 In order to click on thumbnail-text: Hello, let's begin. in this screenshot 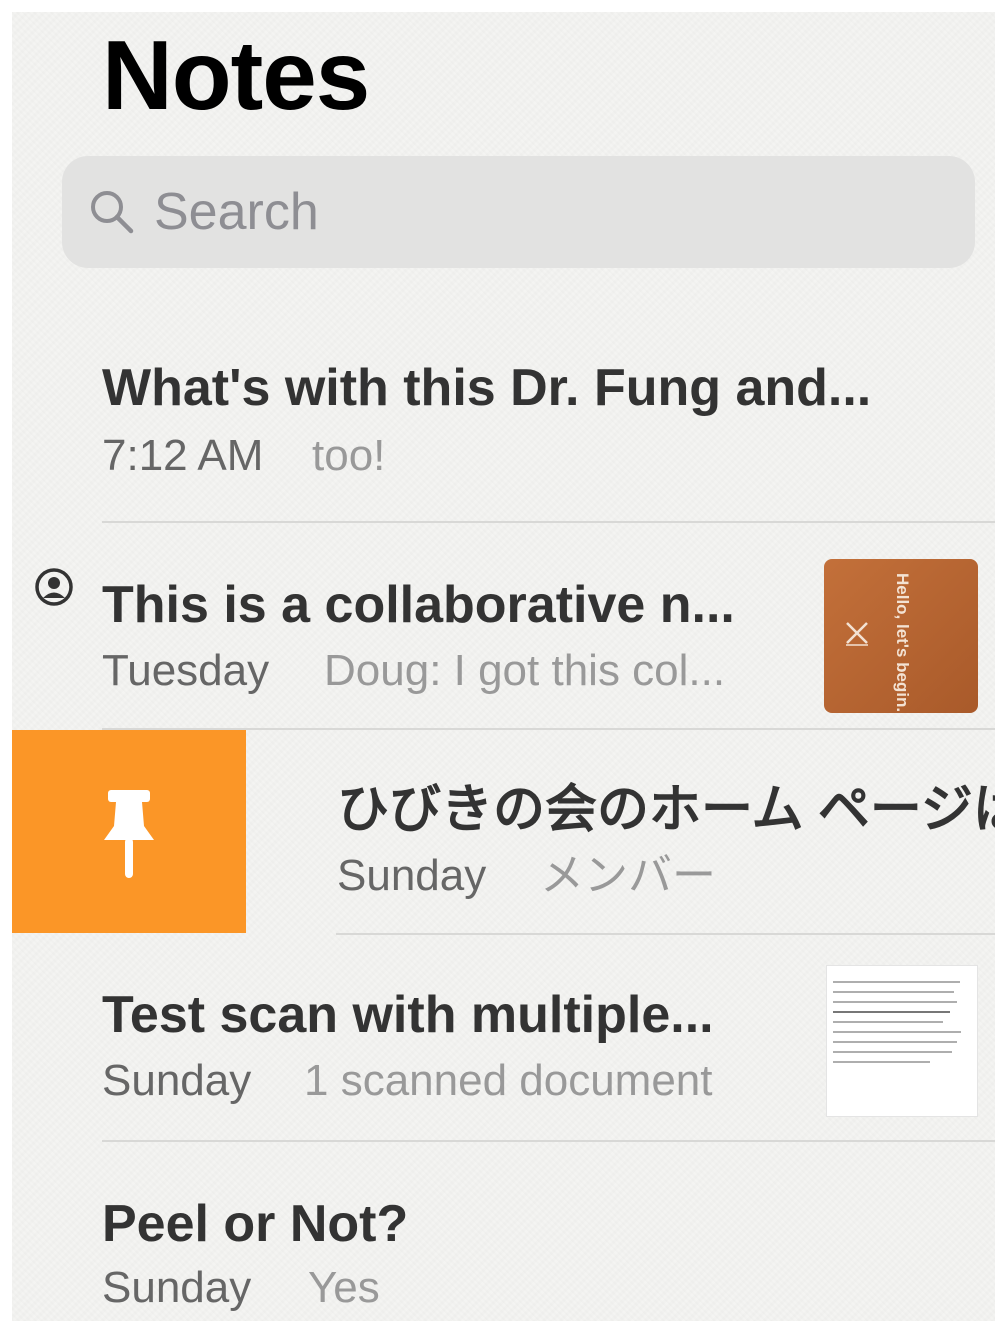, I will do `click(902, 643)`.